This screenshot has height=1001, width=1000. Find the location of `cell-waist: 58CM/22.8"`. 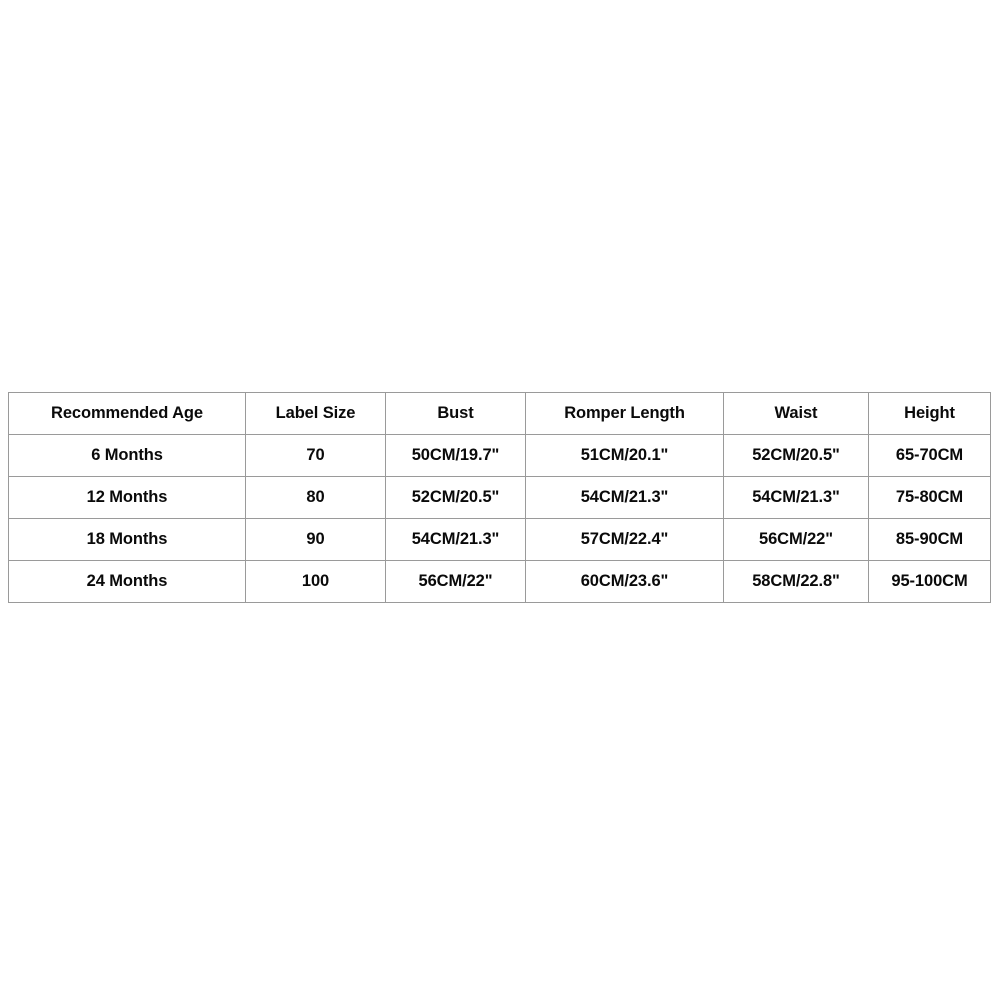

cell-waist: 58CM/22.8" is located at coordinates (796, 581).